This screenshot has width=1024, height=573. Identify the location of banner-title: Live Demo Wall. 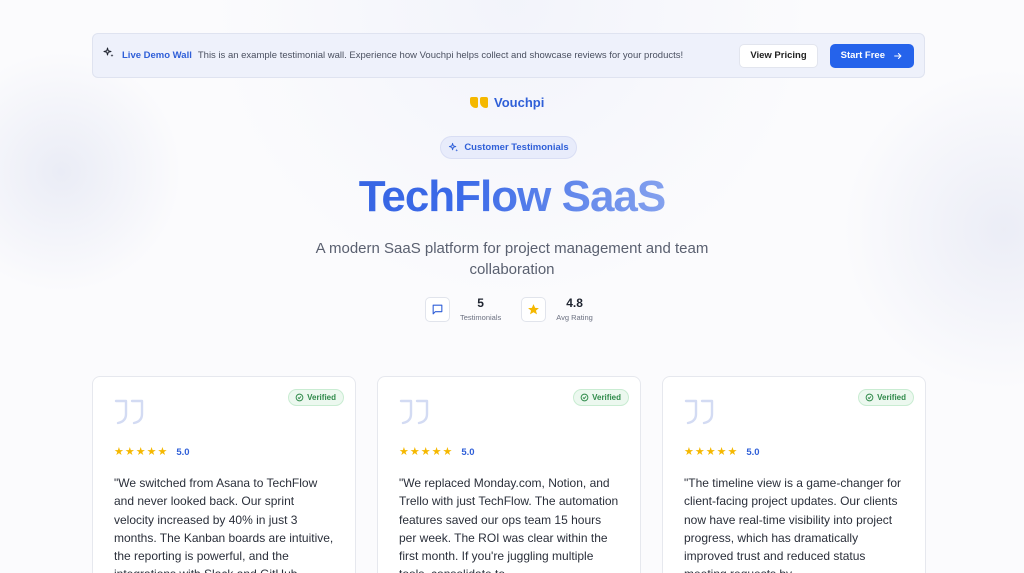
(157, 55).